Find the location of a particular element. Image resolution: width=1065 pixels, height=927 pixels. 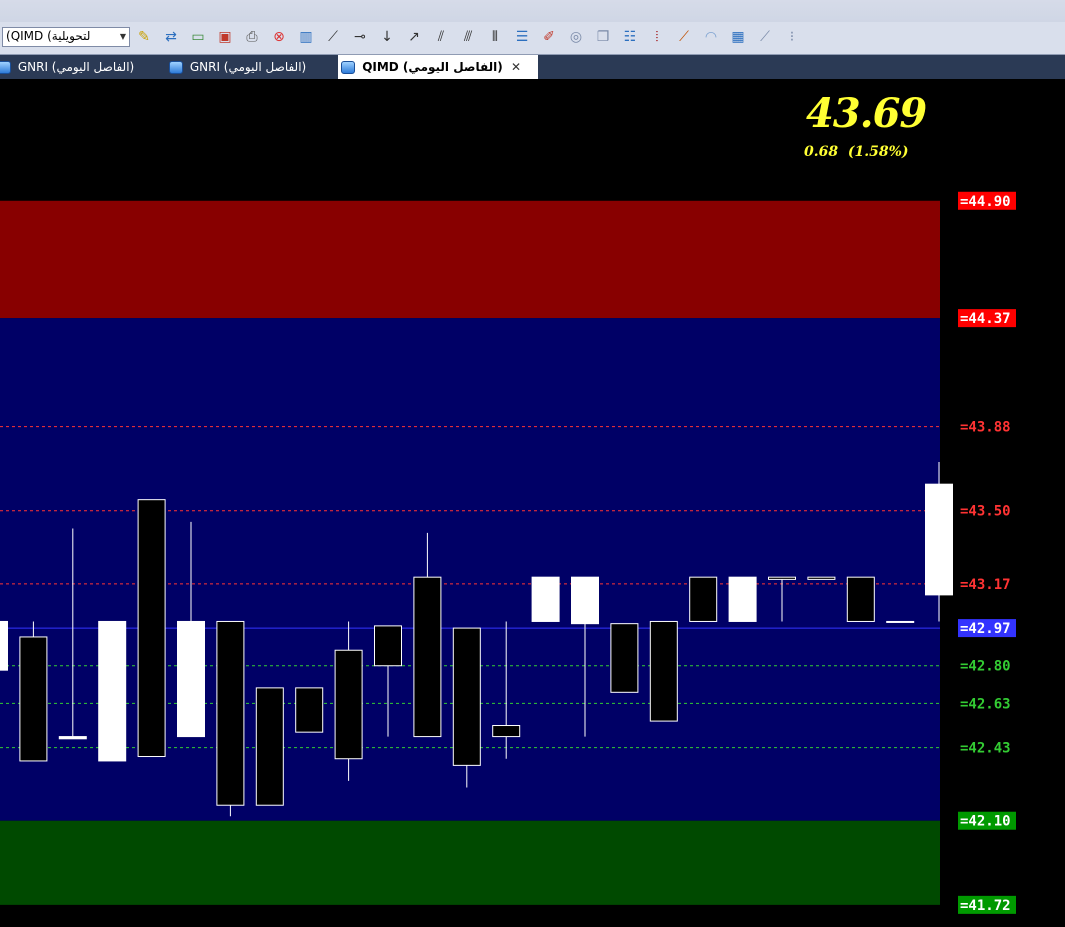

change-percent: (1.58%) is located at coordinates (878, 152).